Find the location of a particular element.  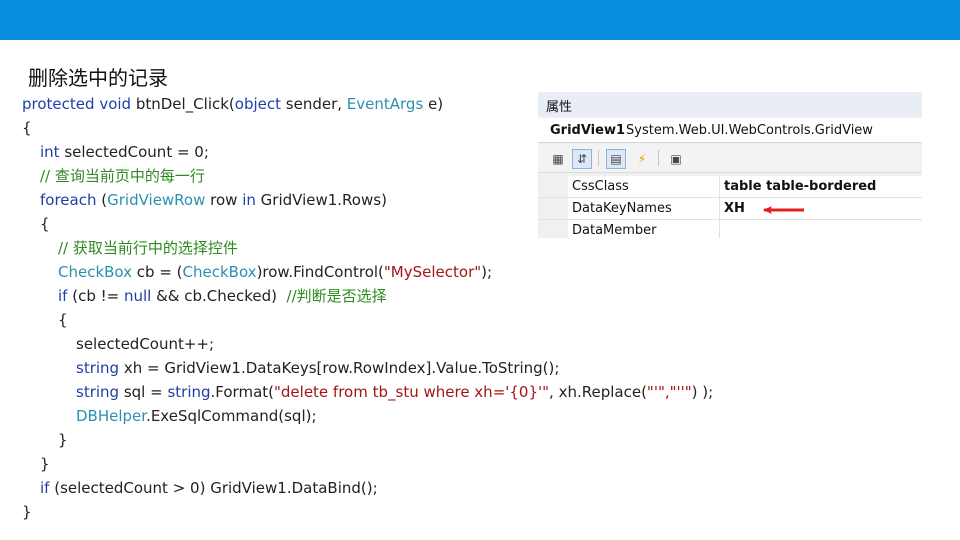

code-text: , xh.Replace( is located at coordinates (598, 392).